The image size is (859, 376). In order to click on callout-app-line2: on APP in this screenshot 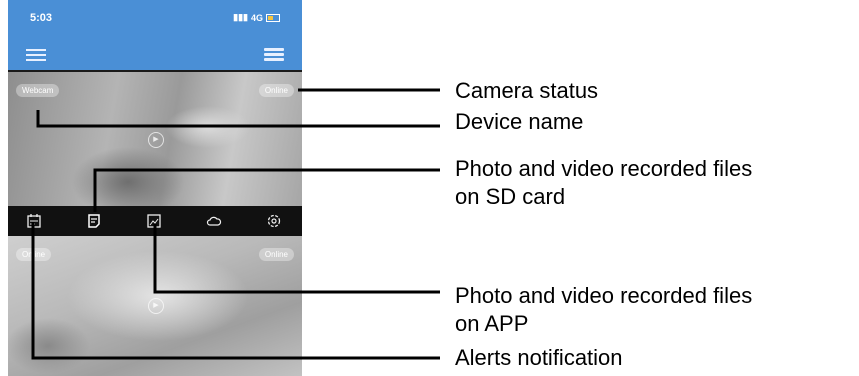, I will do `click(492, 323)`.